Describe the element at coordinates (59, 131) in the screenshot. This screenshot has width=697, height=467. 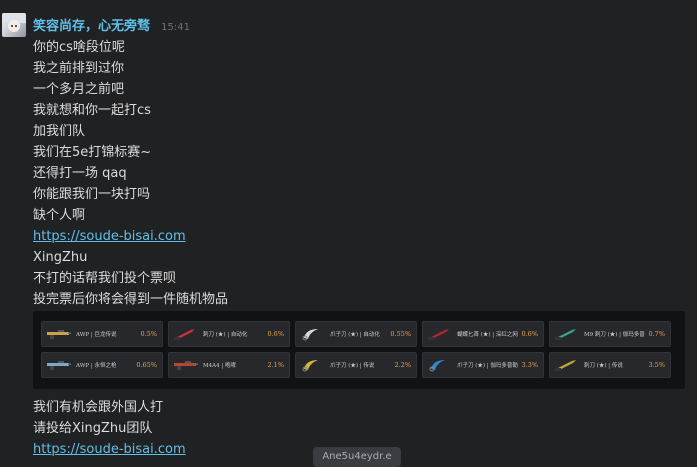
I see `message-line: 加我们队` at that location.